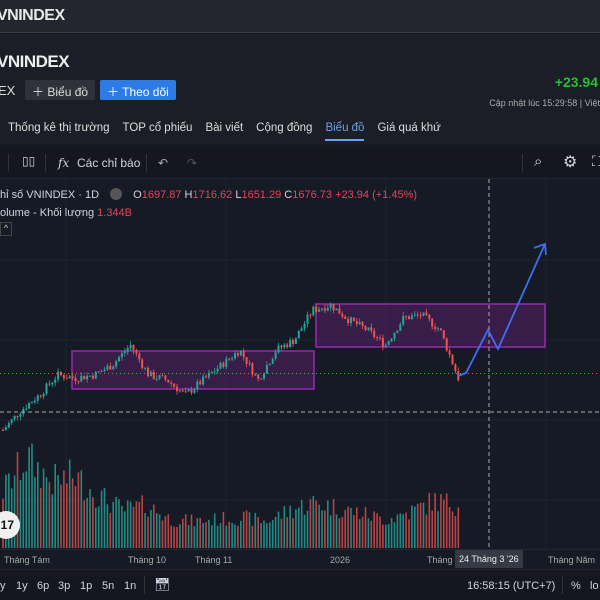  I want to click on zoom-icon: ⌕, so click(538, 161).